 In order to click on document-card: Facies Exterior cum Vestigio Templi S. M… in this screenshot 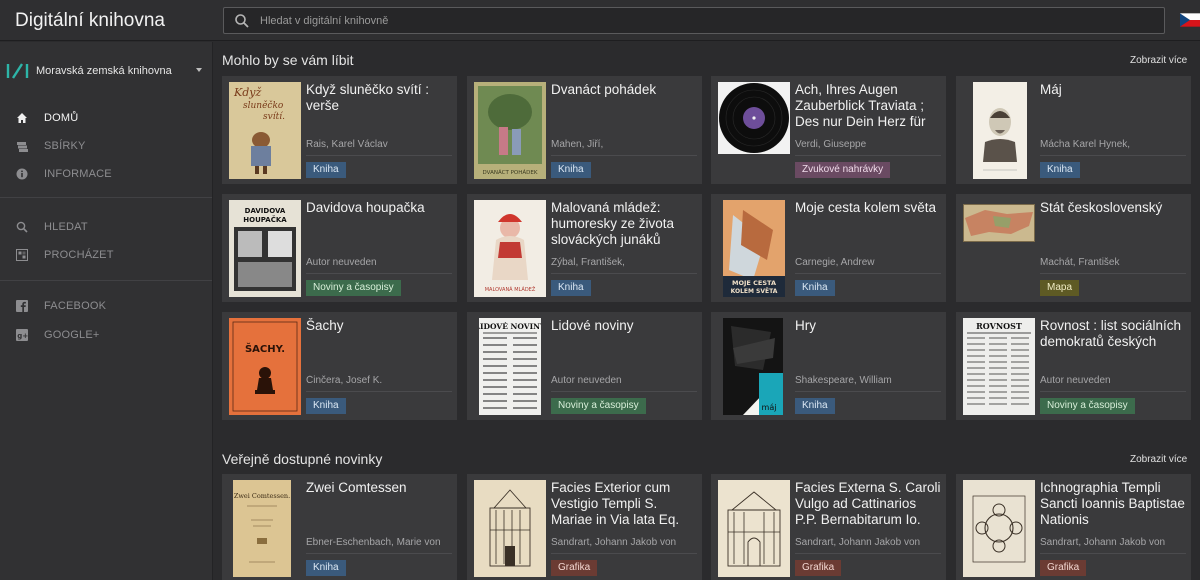, I will do `click(584, 527)`.